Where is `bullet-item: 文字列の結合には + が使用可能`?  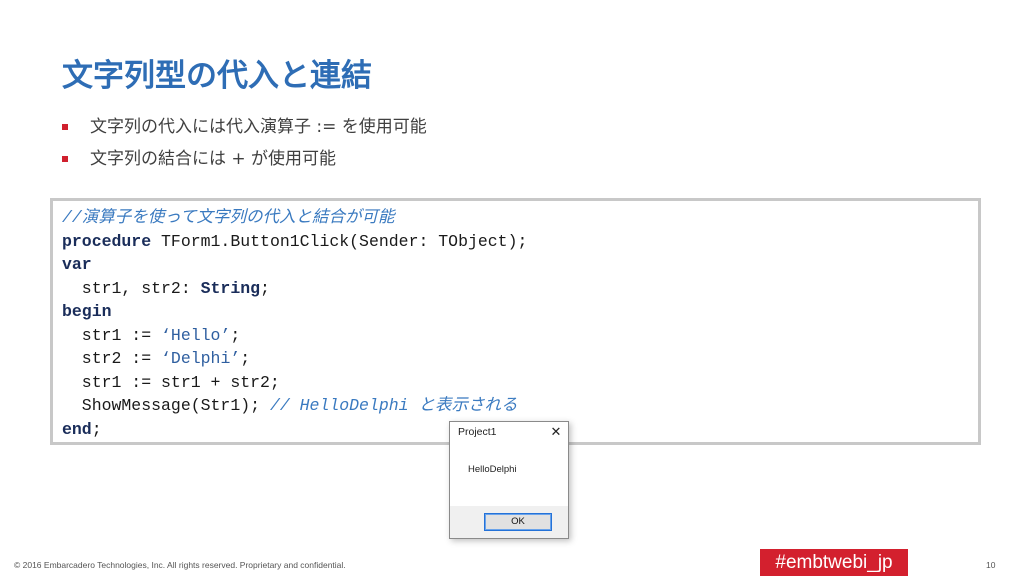 bullet-item: 文字列の結合には + が使用可能 is located at coordinates (244, 162).